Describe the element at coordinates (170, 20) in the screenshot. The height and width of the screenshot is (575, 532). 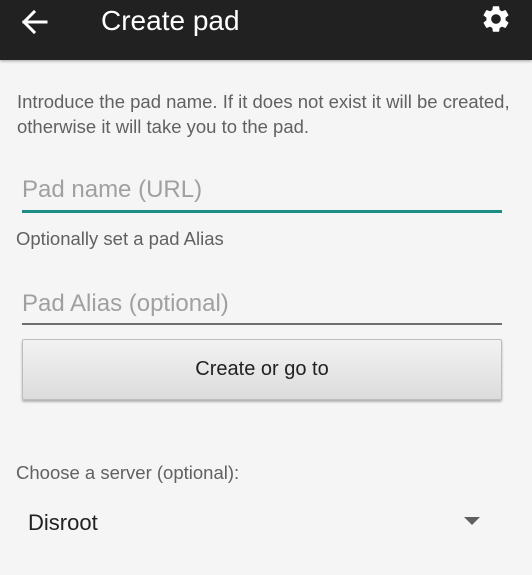
I see `page-title: Create pad` at that location.